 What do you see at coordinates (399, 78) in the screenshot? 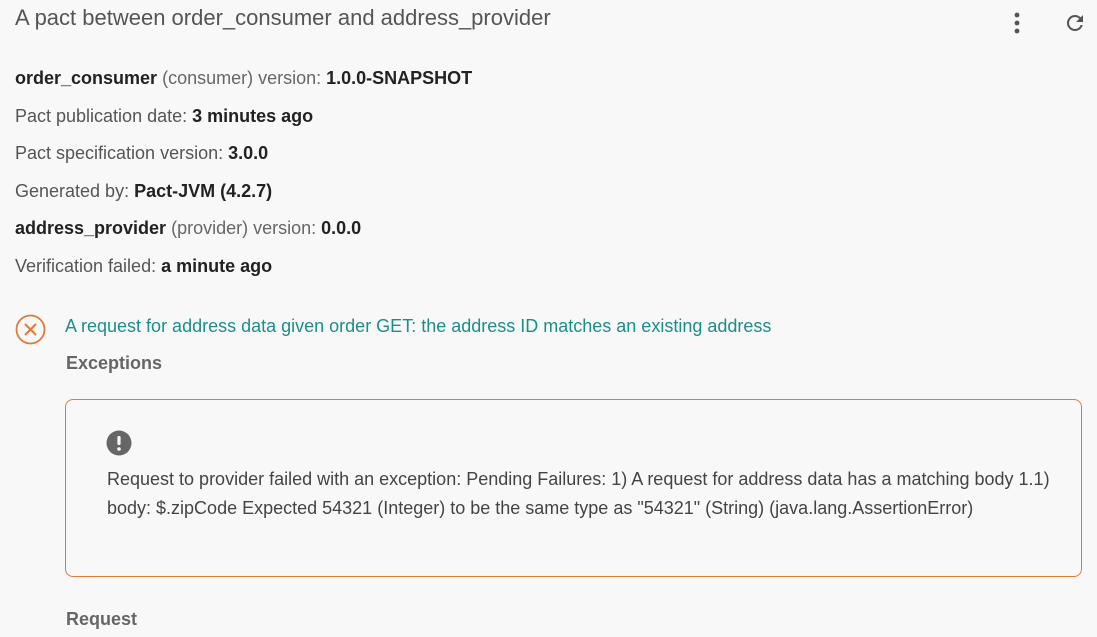
I see `consumer-version: 1.0.0-SNAPSHOT` at bounding box center [399, 78].